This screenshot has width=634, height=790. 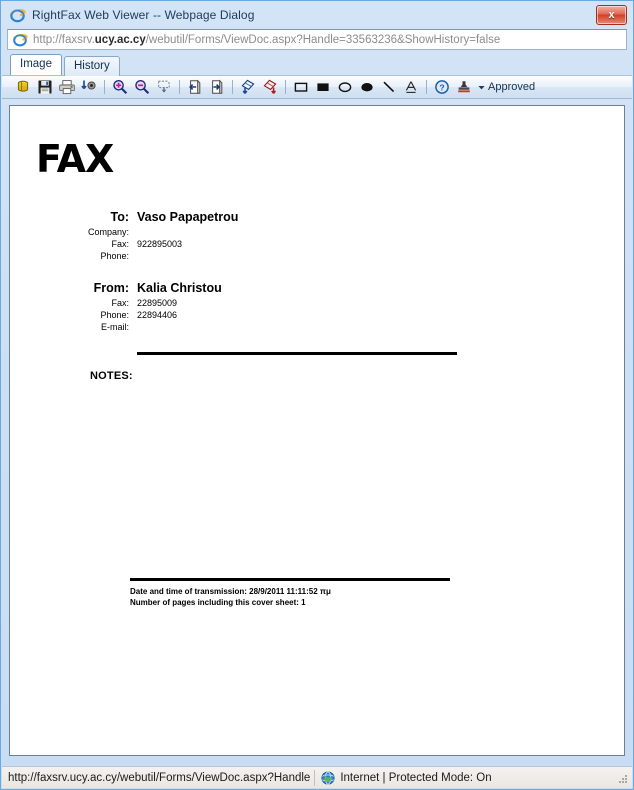 I want to click on fax-notes-label: NOTES:, so click(x=111, y=376).